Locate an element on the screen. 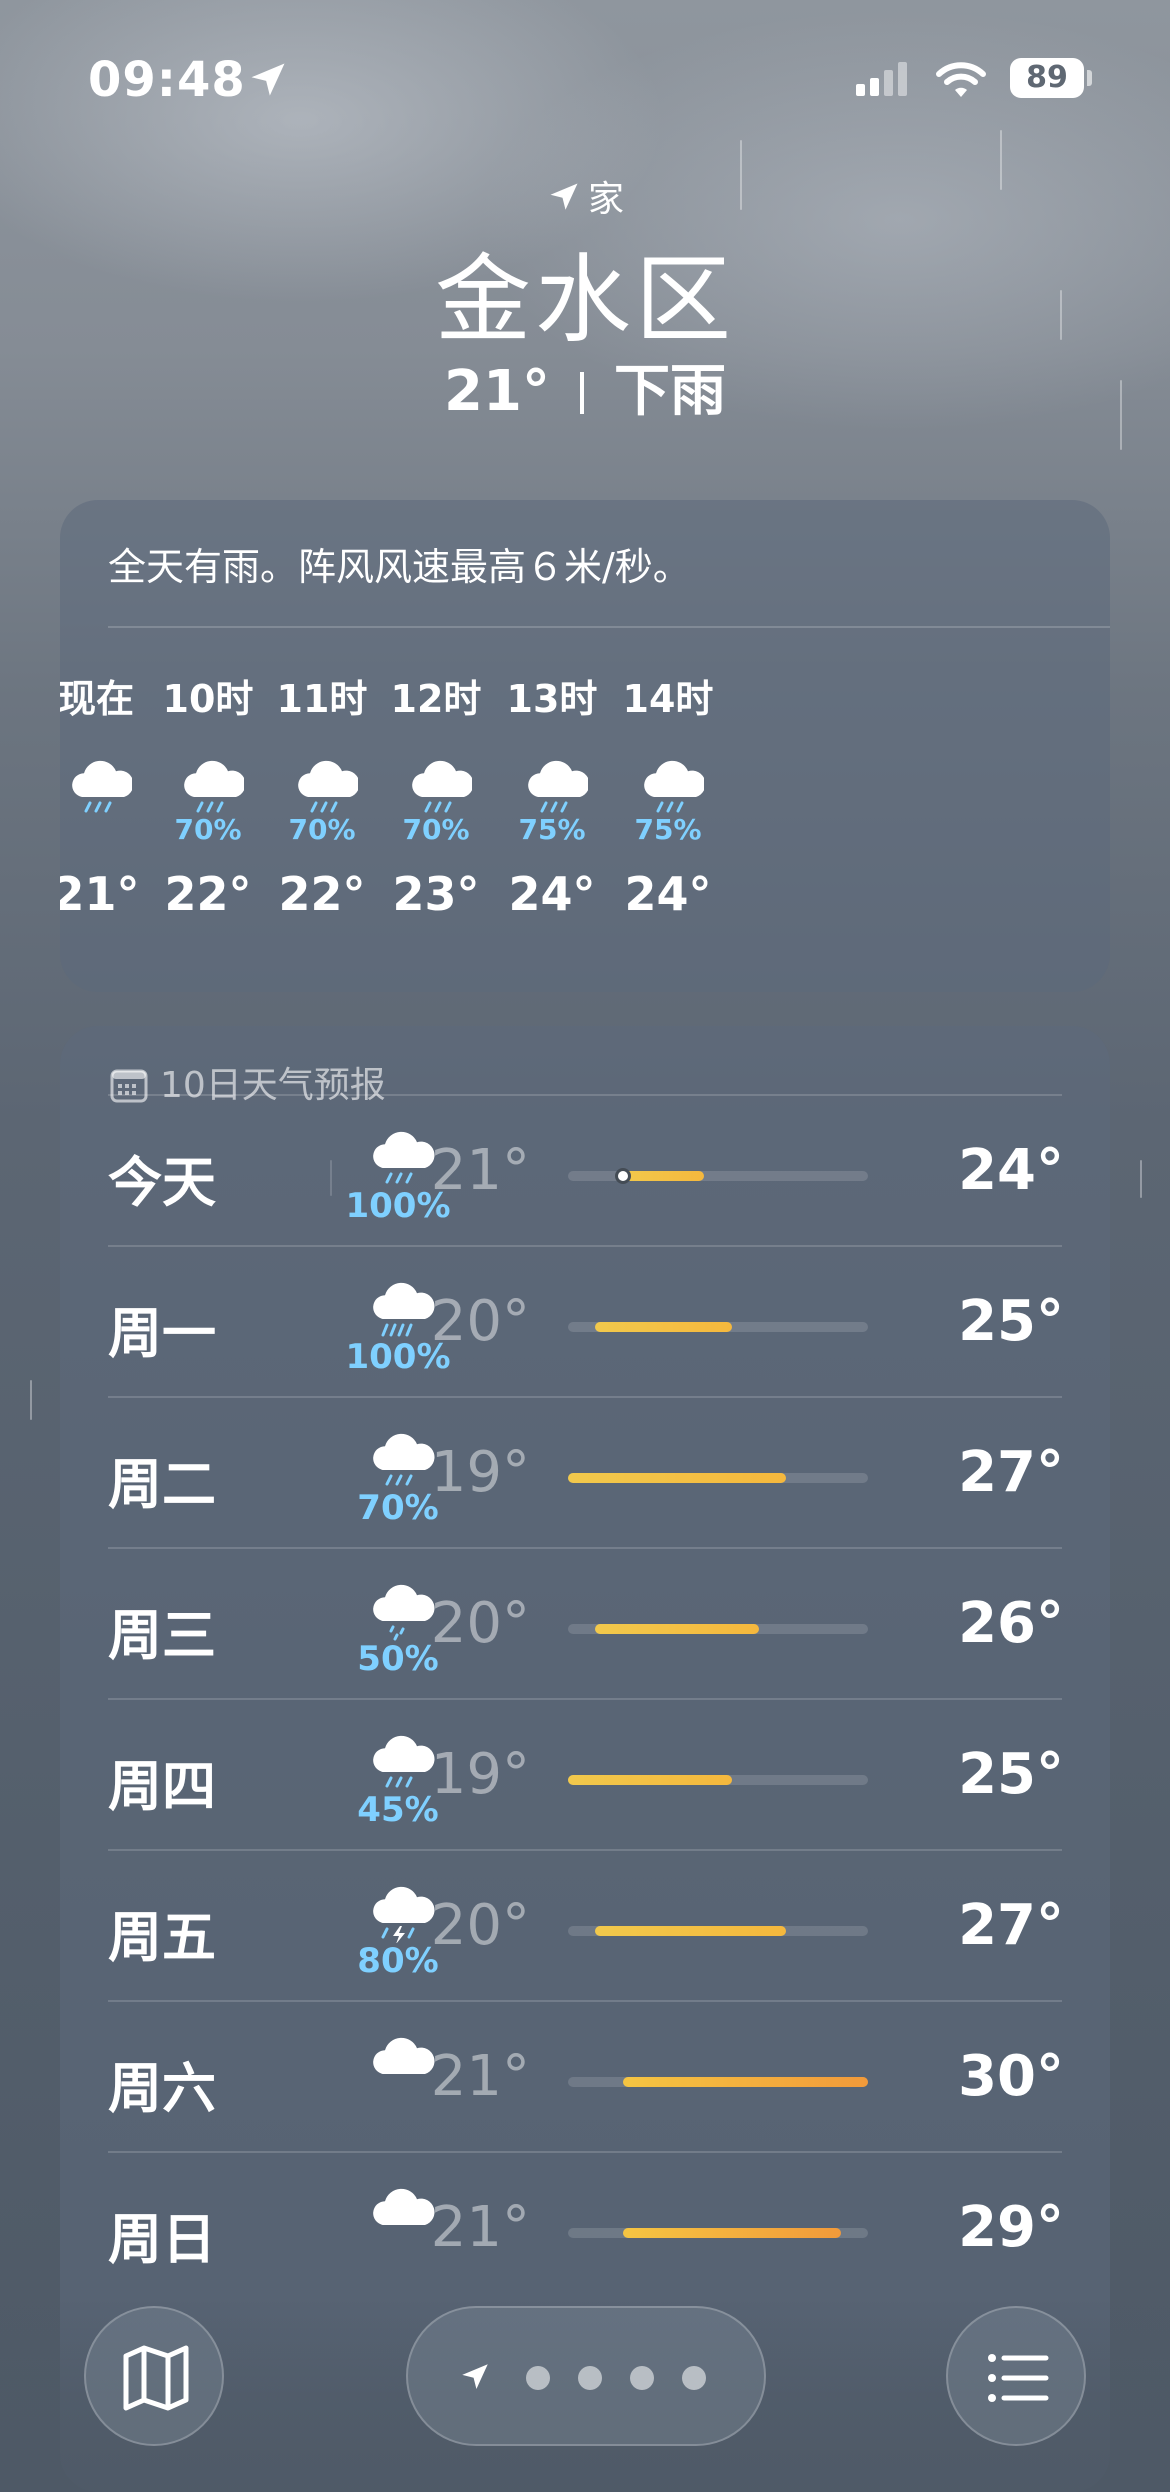 The height and width of the screenshot is (2492, 1170). page-indicator is located at coordinates (586, 2376).